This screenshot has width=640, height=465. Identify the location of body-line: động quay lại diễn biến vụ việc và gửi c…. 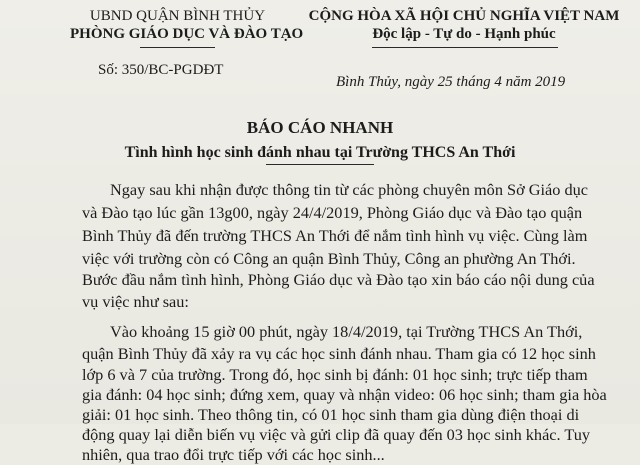
(336, 434).